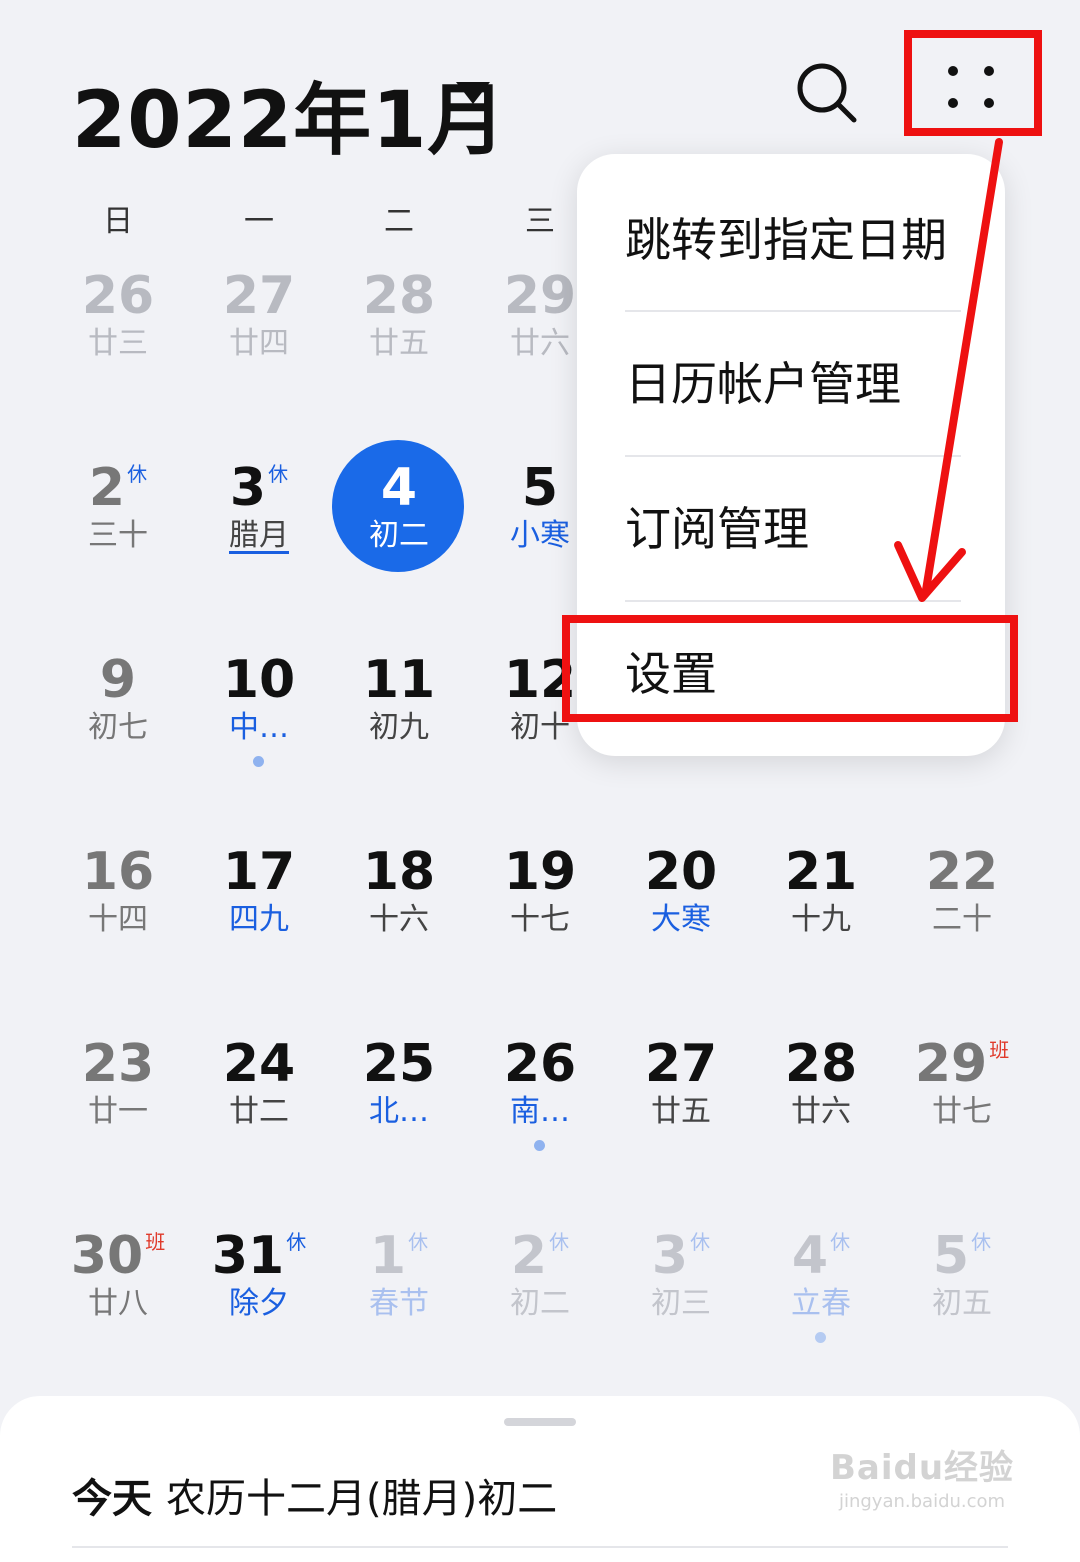 This screenshot has height=1562, width=1080. What do you see at coordinates (681, 1064) in the screenshot?
I see `day-number: 27` at bounding box center [681, 1064].